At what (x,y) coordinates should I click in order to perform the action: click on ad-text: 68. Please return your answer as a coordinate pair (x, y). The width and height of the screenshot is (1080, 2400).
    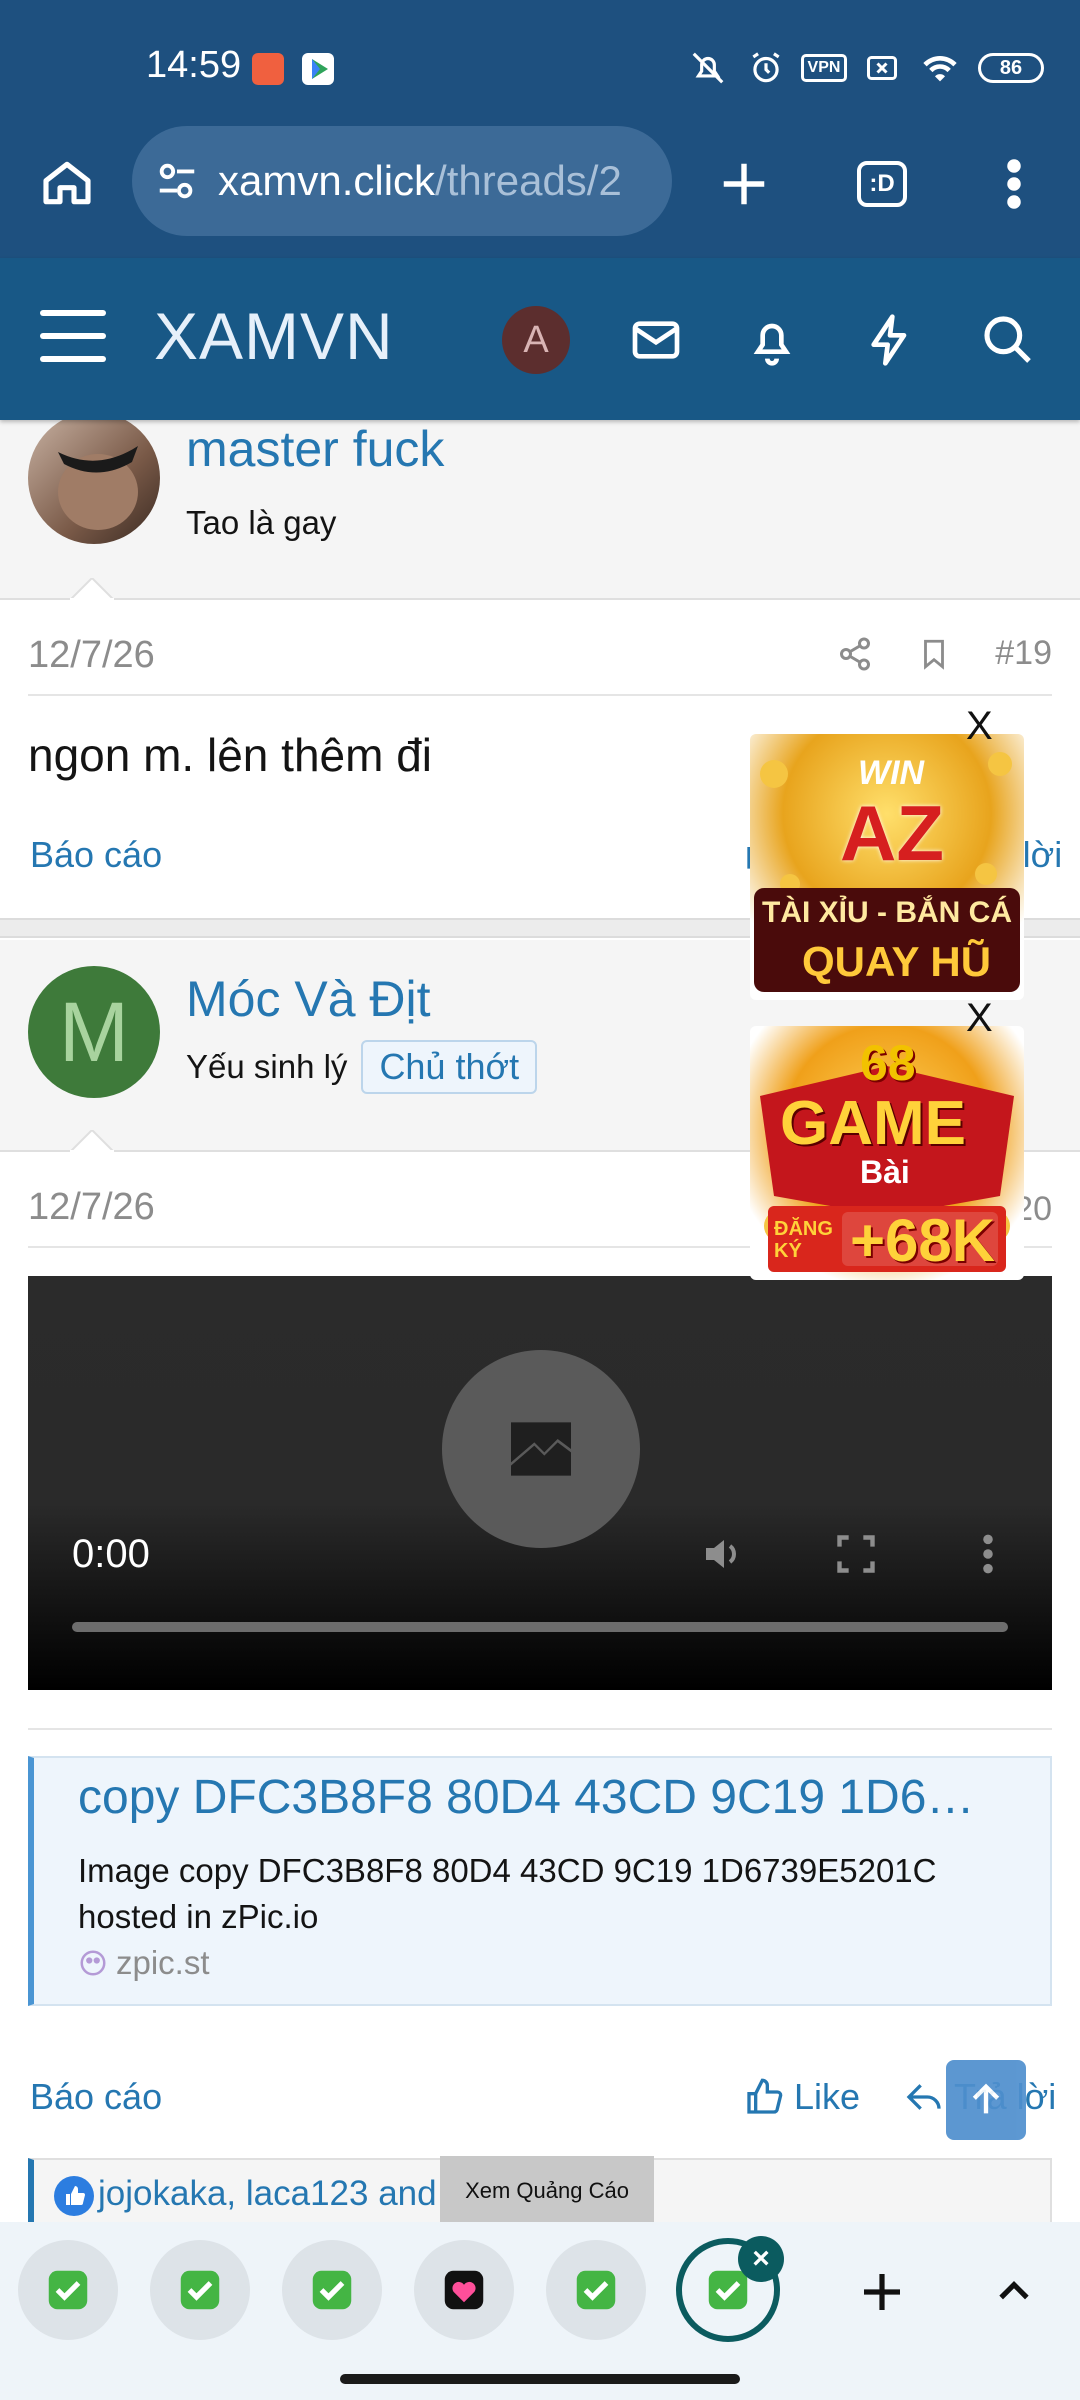
    Looking at the image, I should click on (888, 1063).